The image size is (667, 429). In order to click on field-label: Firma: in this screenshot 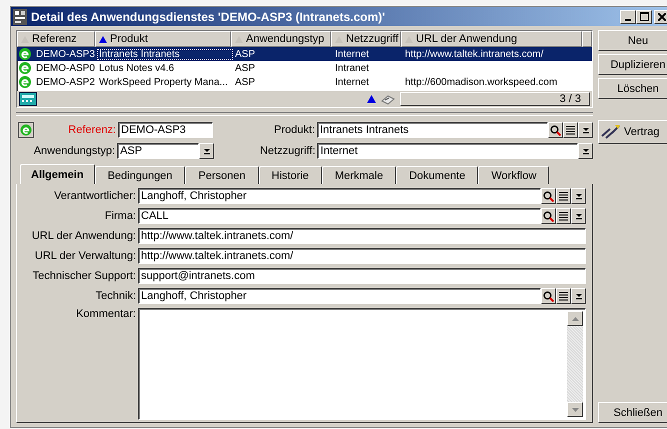, I will do `click(120, 216)`.